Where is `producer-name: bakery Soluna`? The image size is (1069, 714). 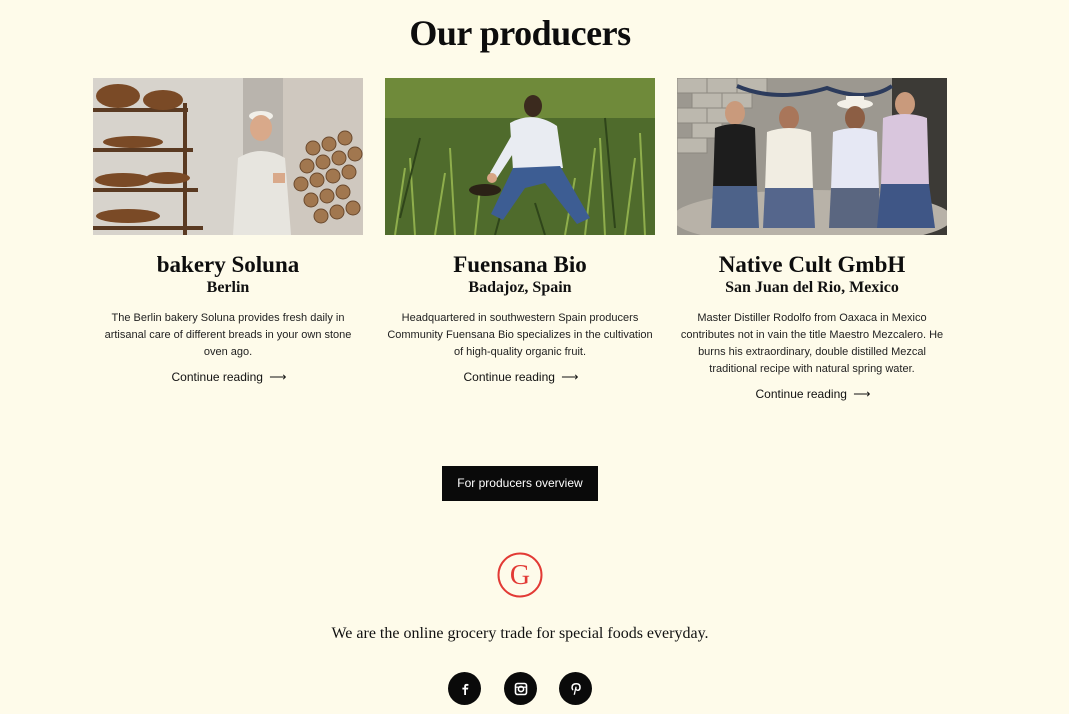
producer-name: bakery Soluna is located at coordinates (228, 264).